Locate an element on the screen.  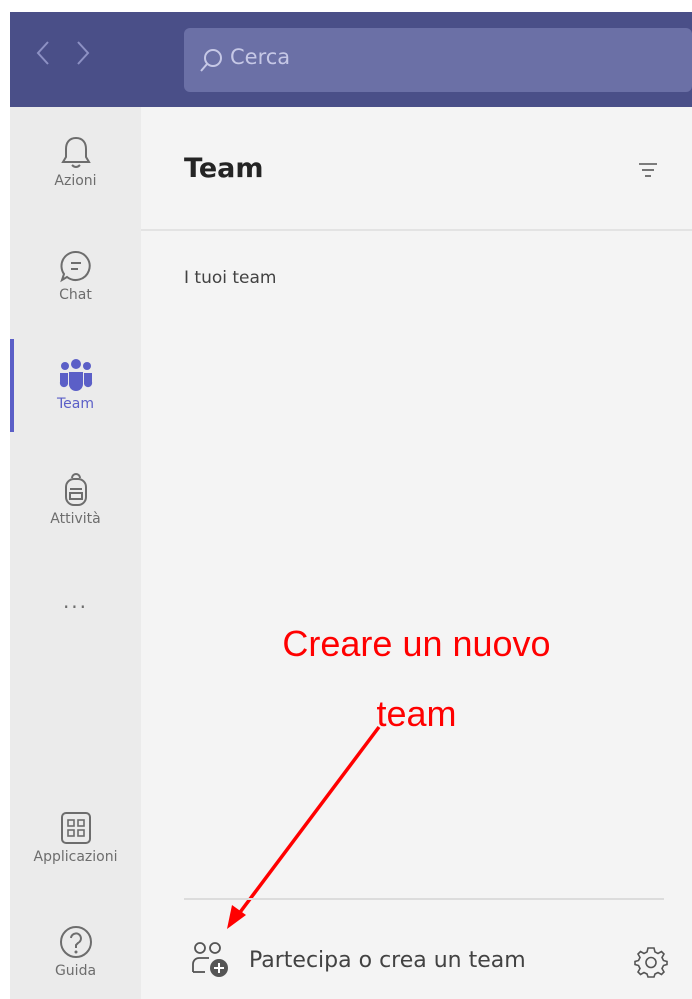
rail-item-label: Azioni is located at coordinates (75, 181).